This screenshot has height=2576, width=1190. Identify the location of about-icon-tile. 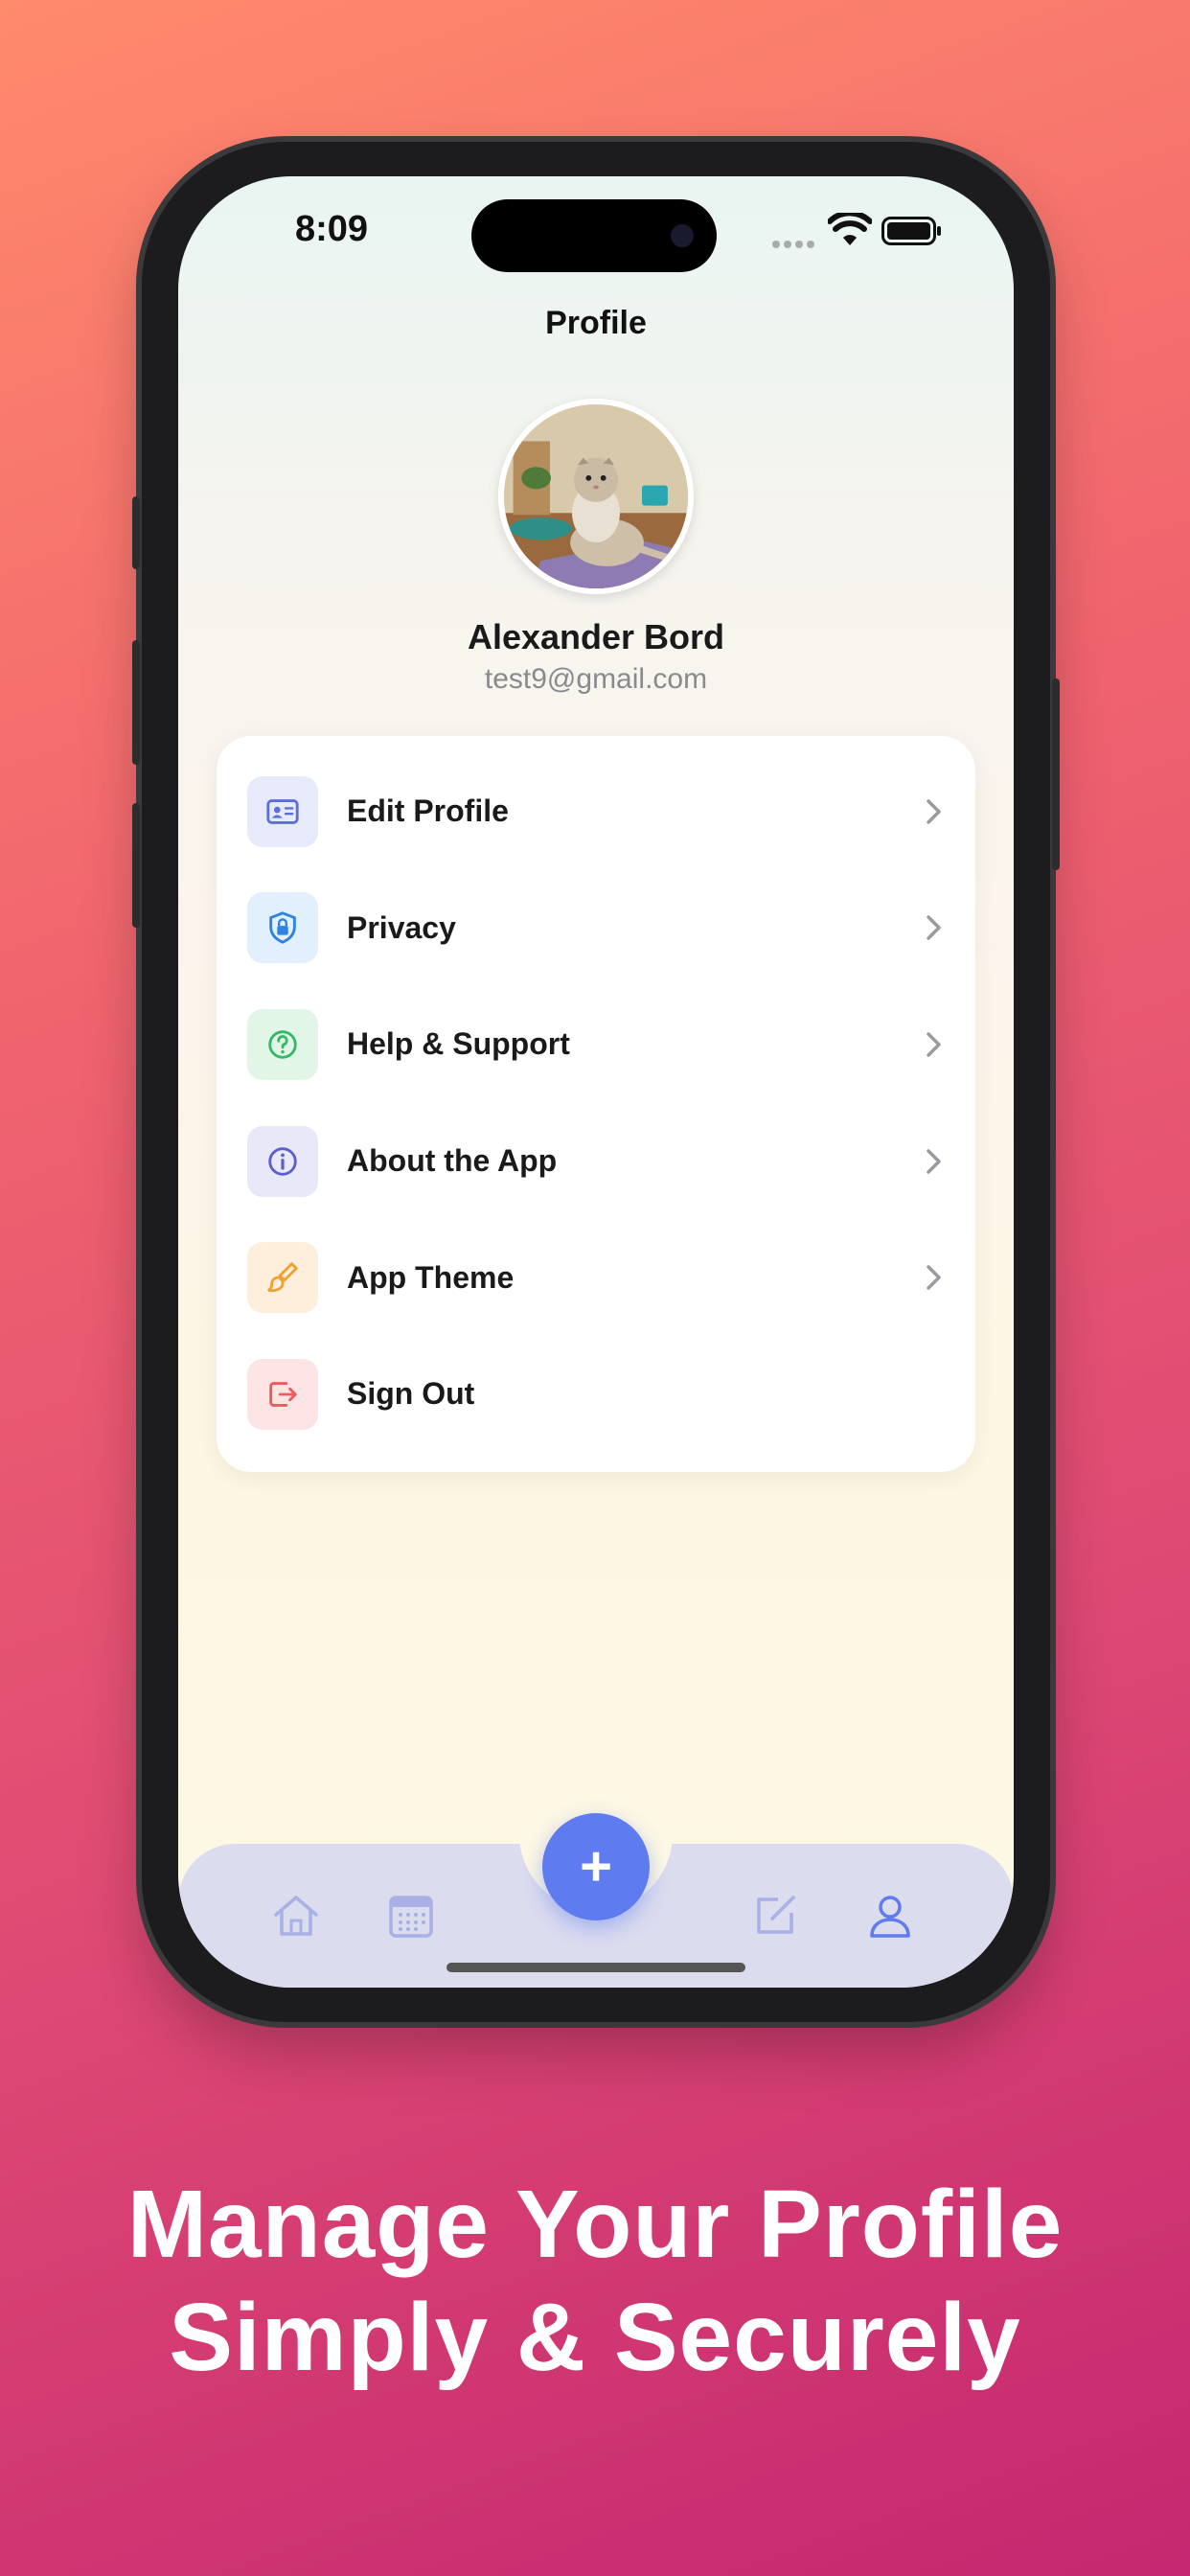
(282, 1161).